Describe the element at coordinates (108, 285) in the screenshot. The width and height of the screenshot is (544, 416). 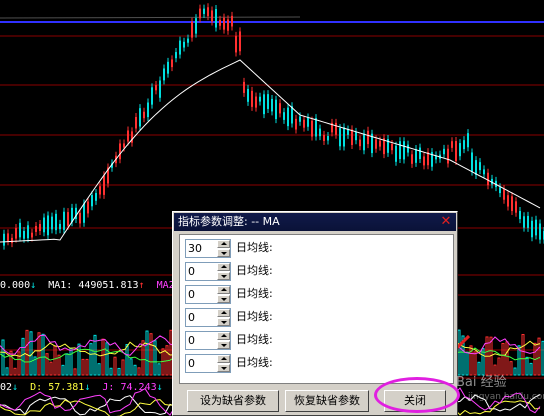
I see `ma1-value: 449051.813` at that location.